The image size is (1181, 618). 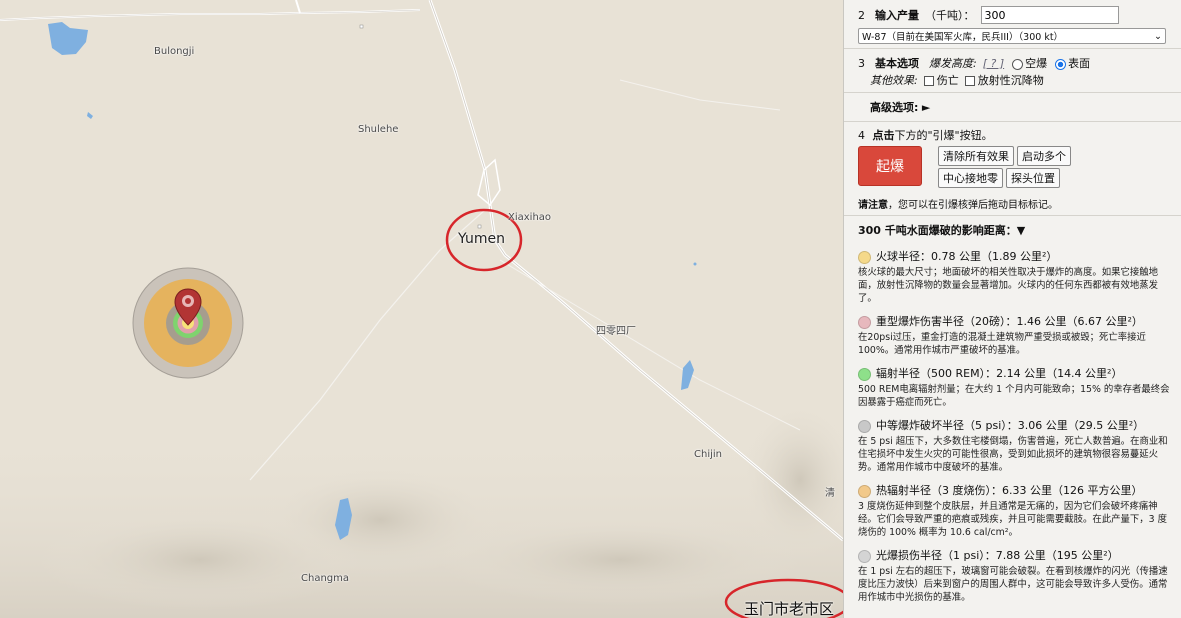 I want to click on clear-effects-button: 清除所有效果, so click(x=976, y=156).